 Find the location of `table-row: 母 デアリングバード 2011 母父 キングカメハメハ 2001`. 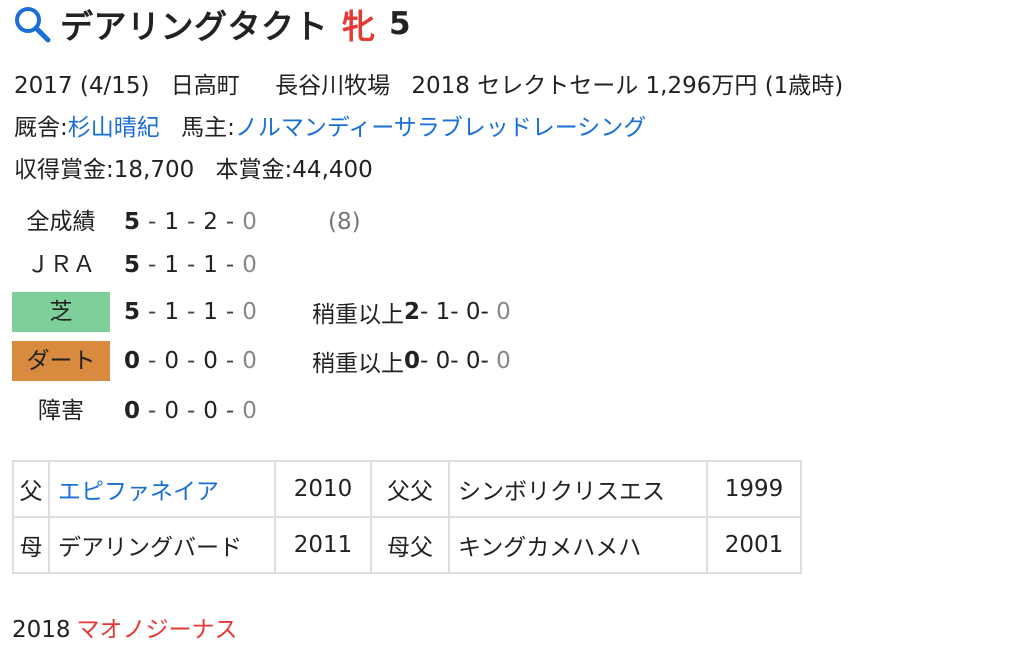

table-row: 母 デアリングバード 2011 母父 キングカメハメハ 2001 is located at coordinates (407, 545).